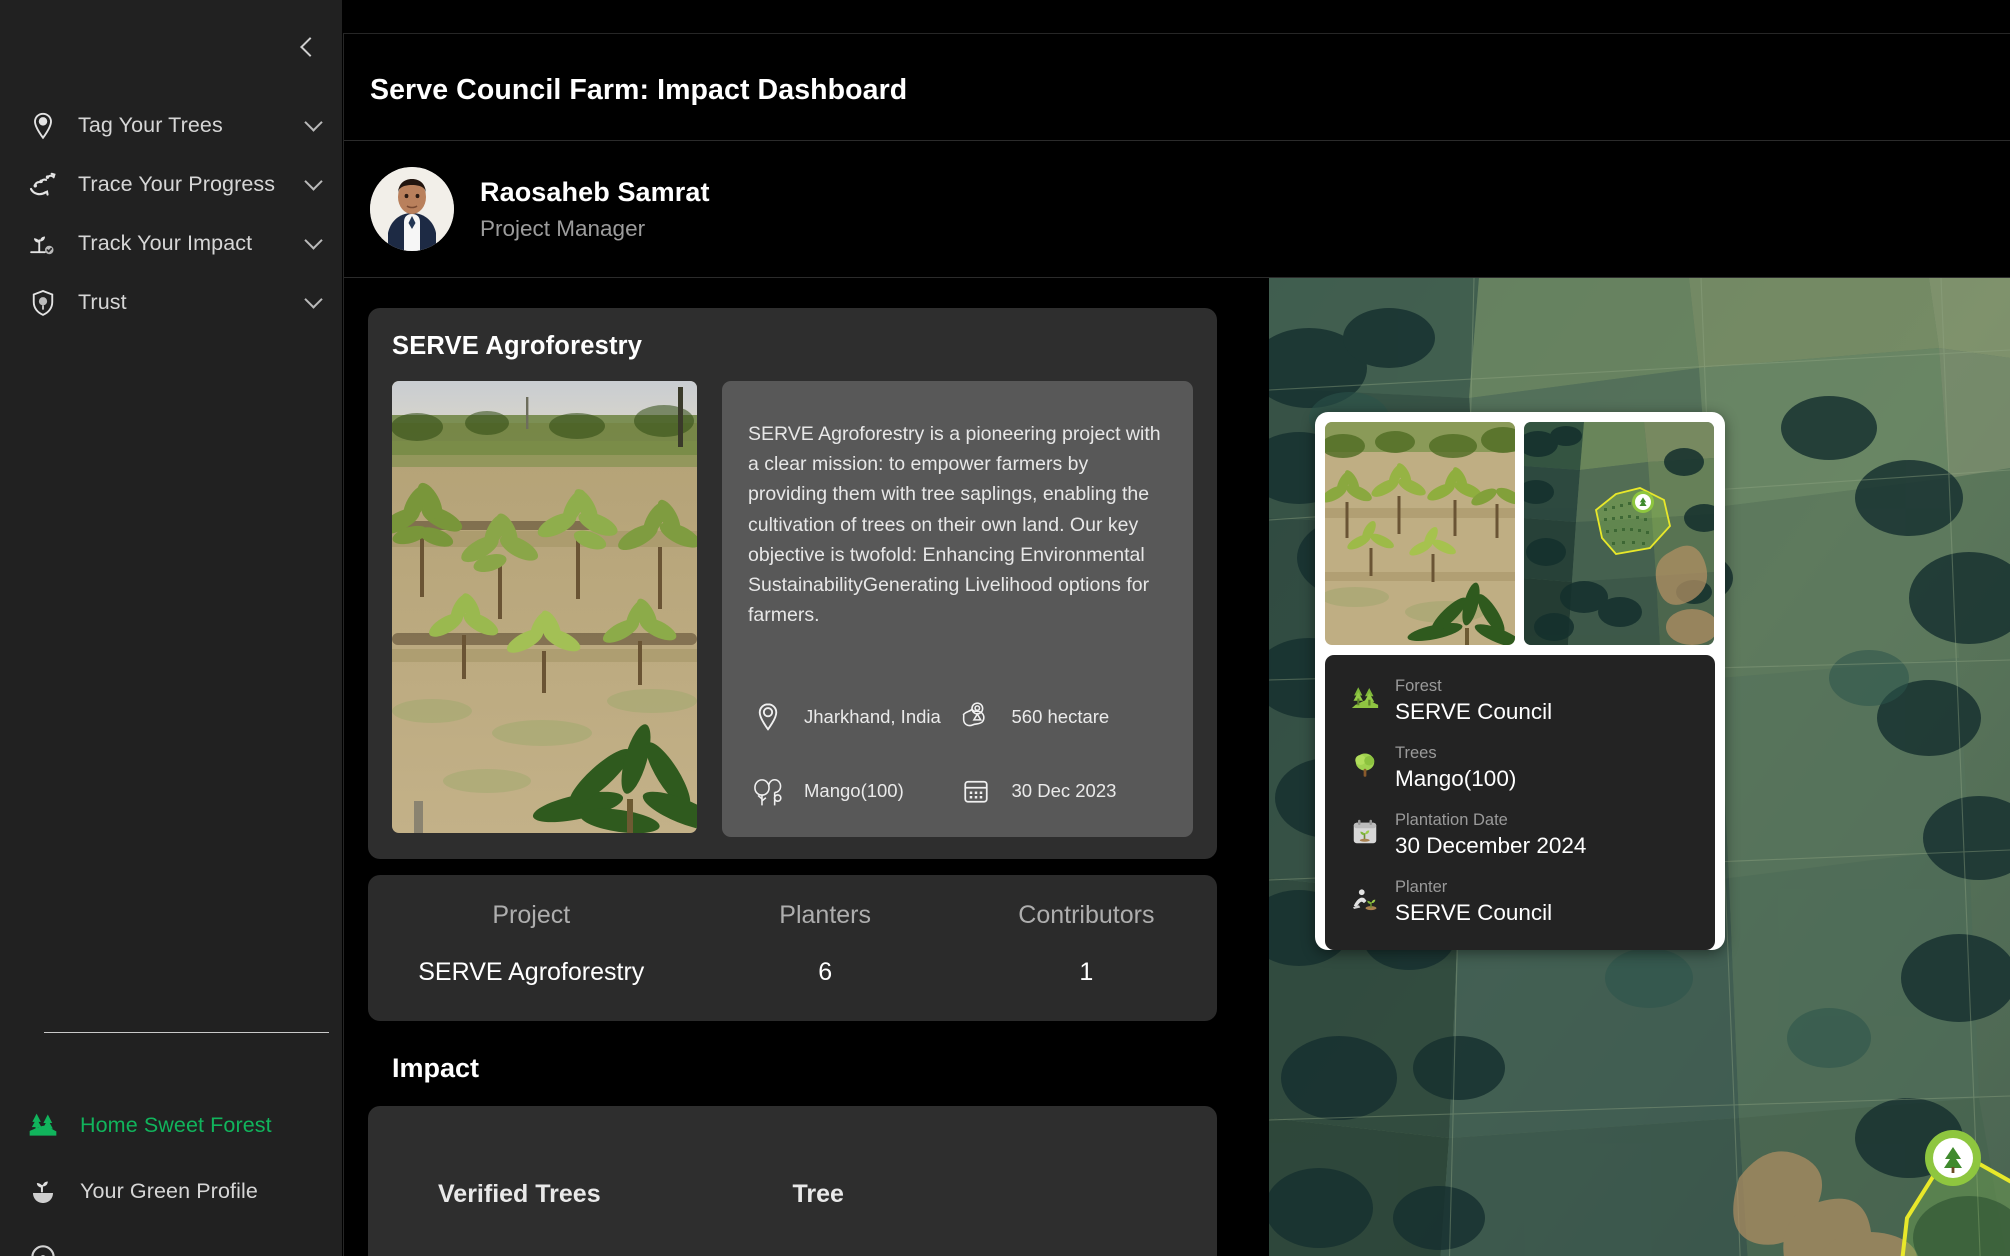 This screenshot has width=2010, height=1256. What do you see at coordinates (150, 125) in the screenshot?
I see `sidebar-item-label: Tag Your Trees` at bounding box center [150, 125].